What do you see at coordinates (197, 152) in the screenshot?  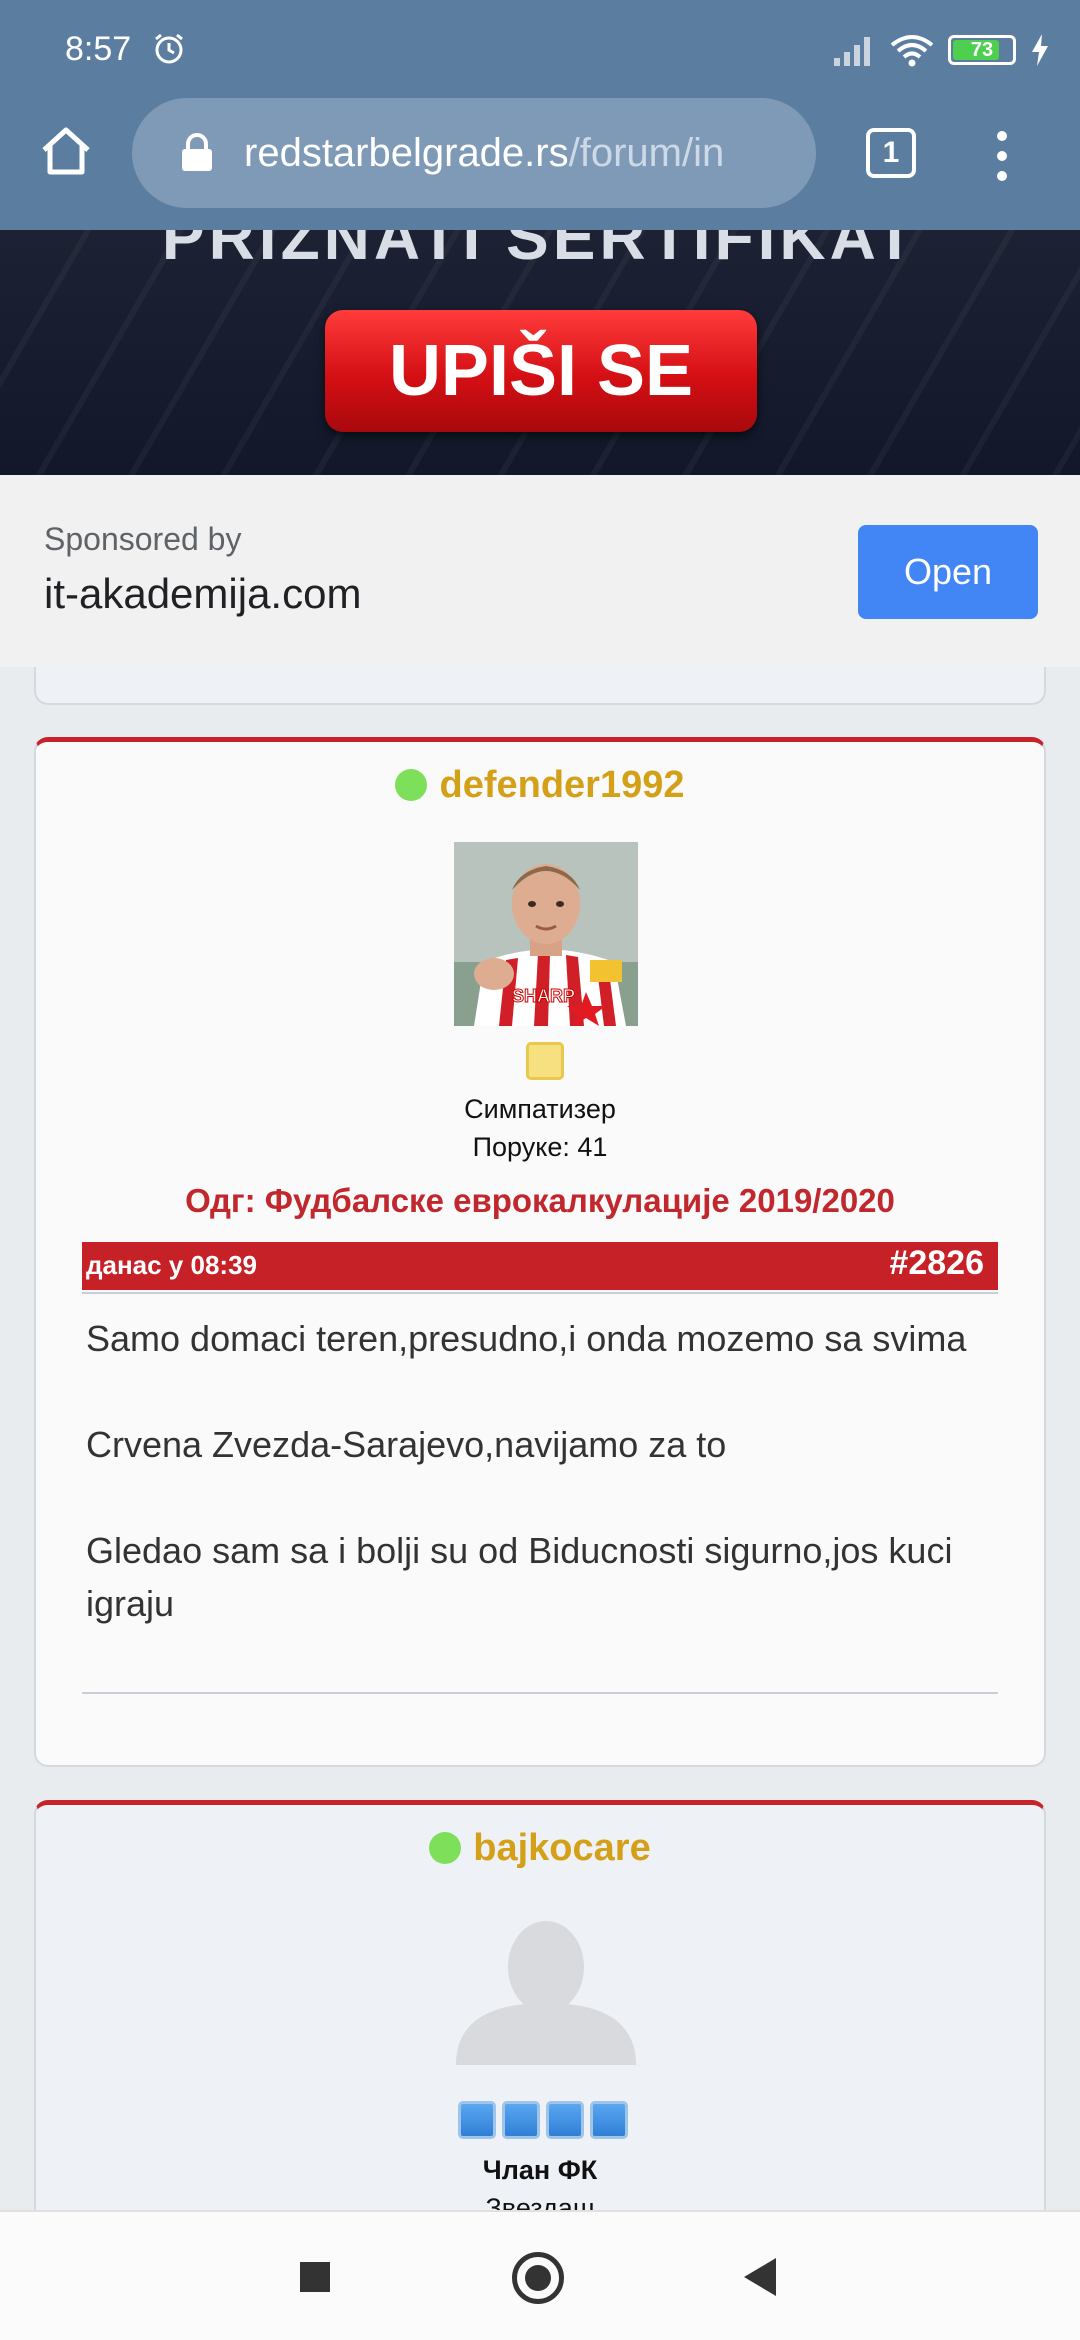 I see `lock-icon` at bounding box center [197, 152].